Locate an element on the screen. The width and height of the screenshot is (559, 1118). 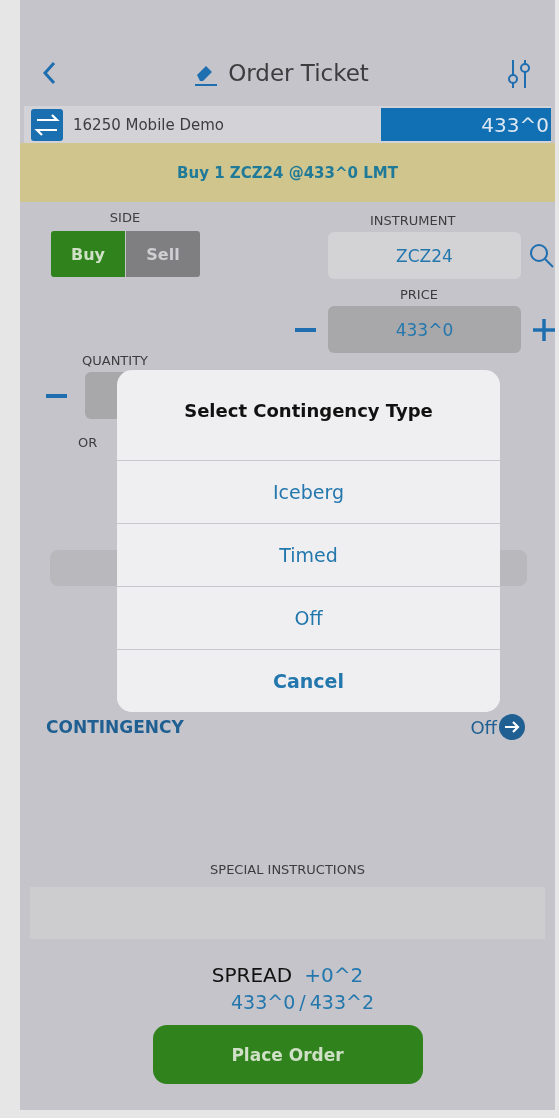
spread-value: +0^2 is located at coordinates (334, 975).